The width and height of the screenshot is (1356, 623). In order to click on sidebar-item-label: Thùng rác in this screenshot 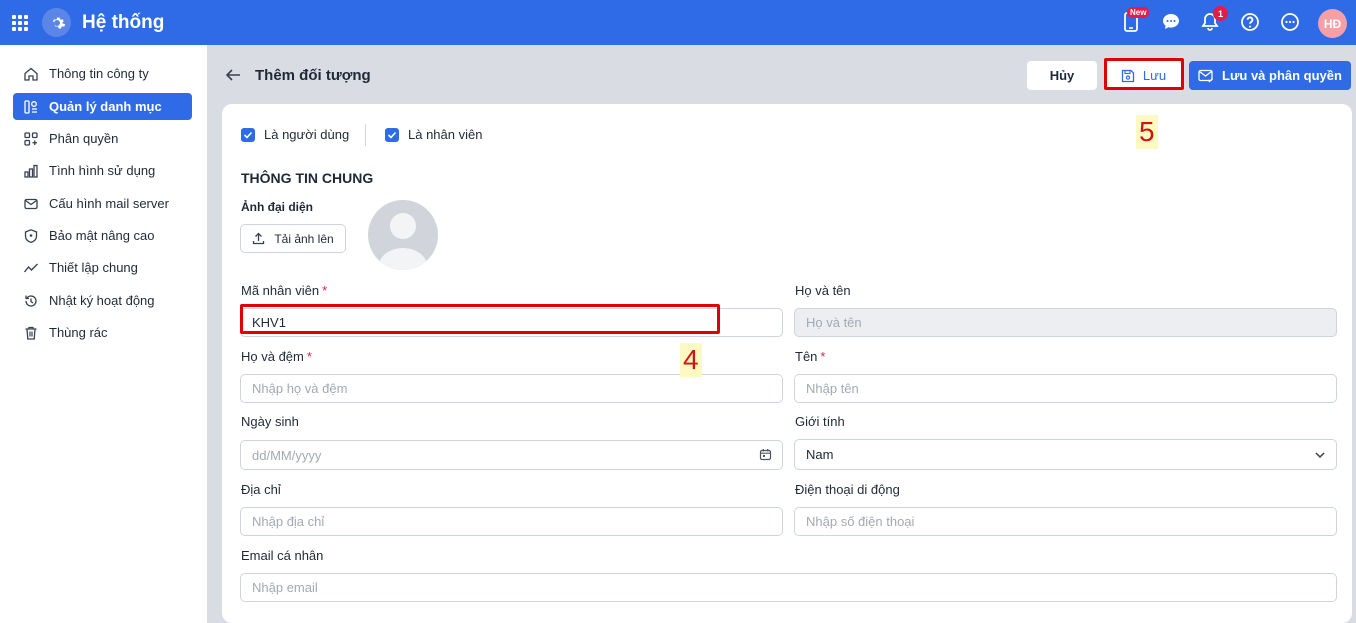, I will do `click(78, 332)`.